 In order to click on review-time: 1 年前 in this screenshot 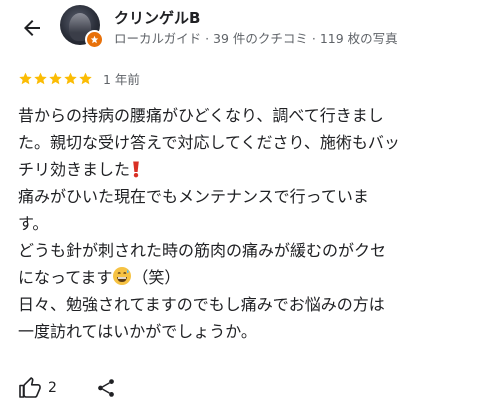, I will do `click(121, 79)`.